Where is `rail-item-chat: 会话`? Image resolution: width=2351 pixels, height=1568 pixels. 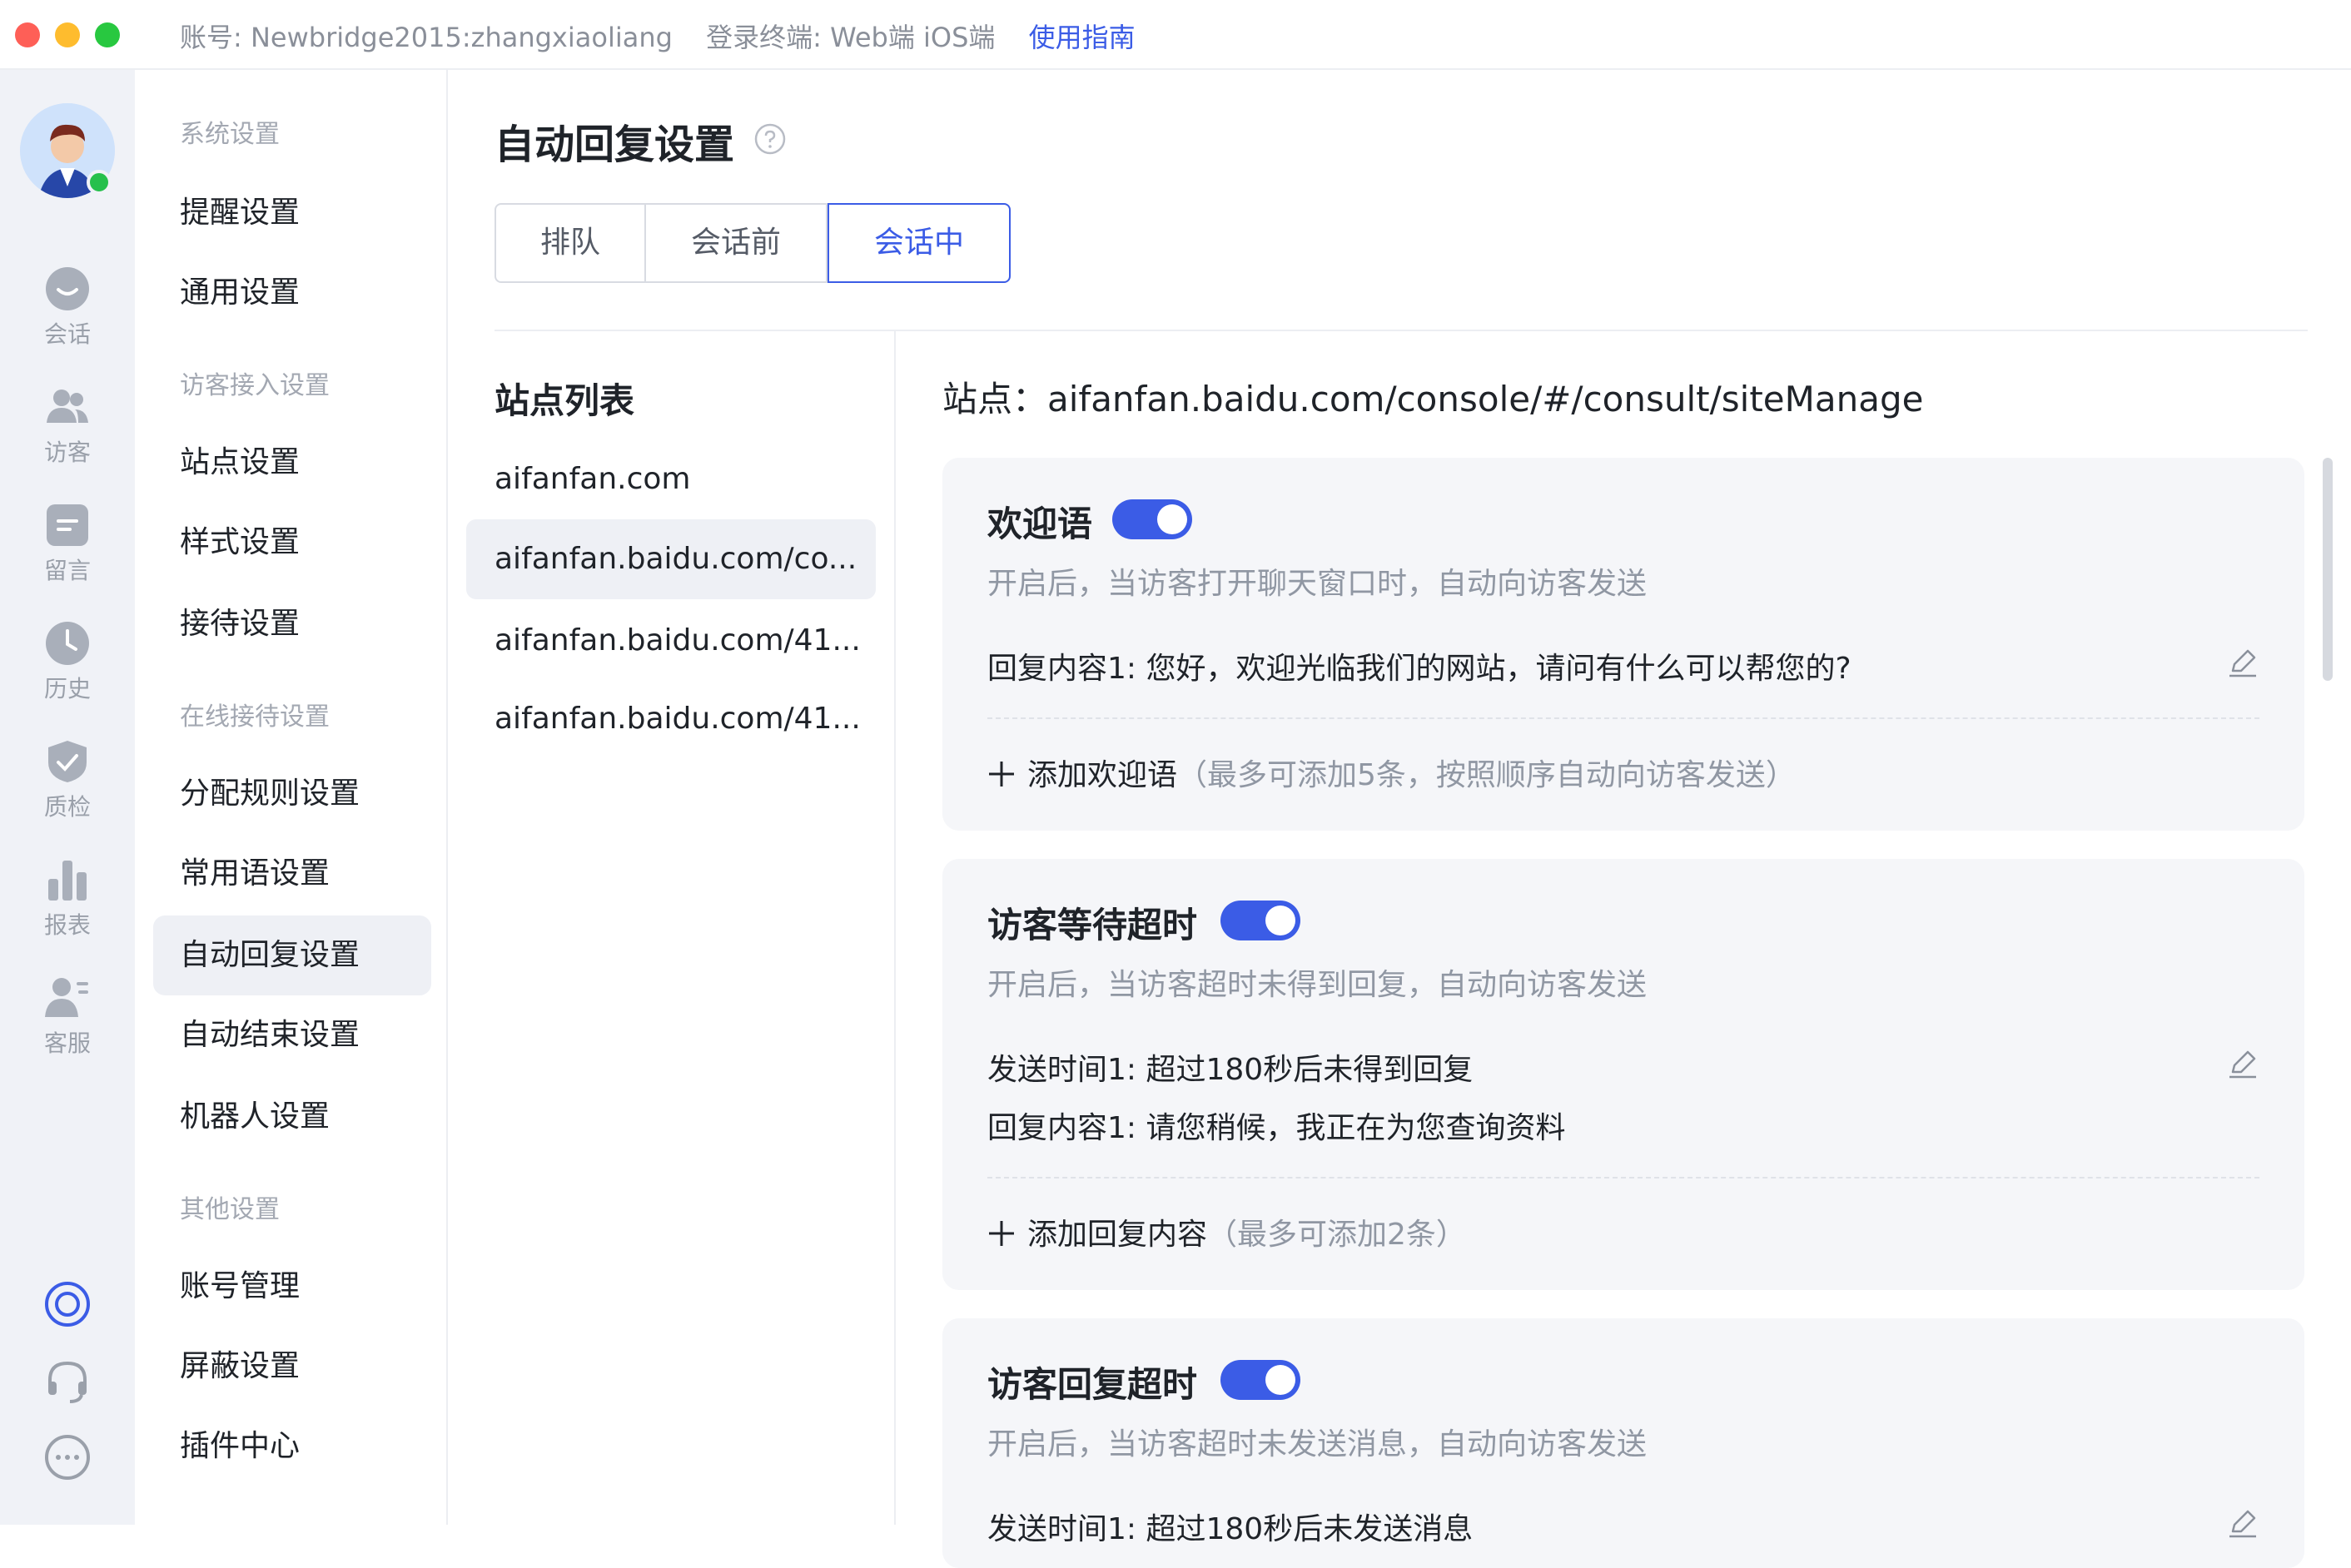
rail-item-chat: 会话 is located at coordinates (67, 316).